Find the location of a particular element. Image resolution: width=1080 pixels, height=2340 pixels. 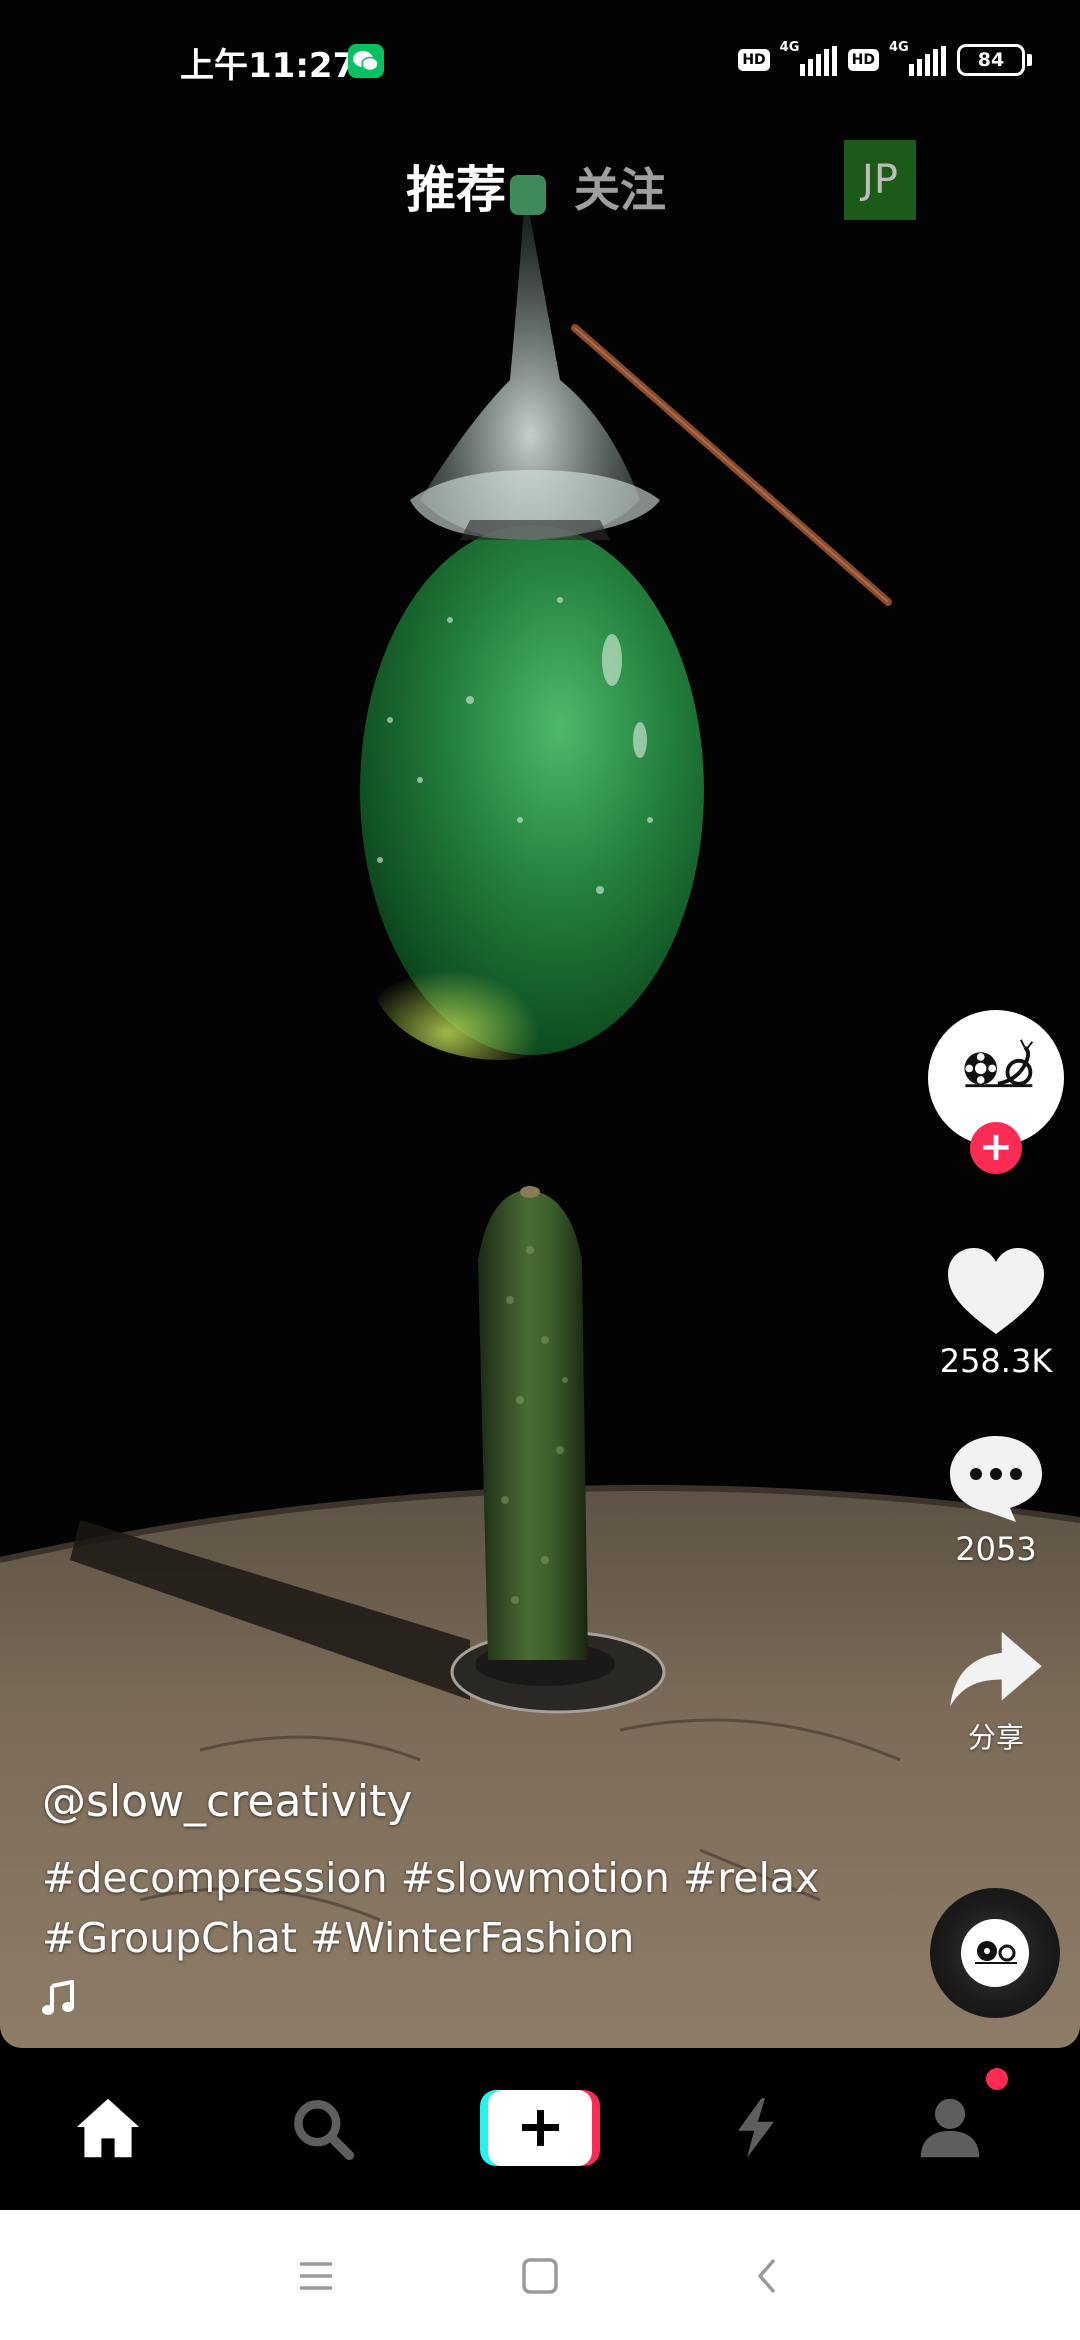

flash-icon is located at coordinates (756, 2128).